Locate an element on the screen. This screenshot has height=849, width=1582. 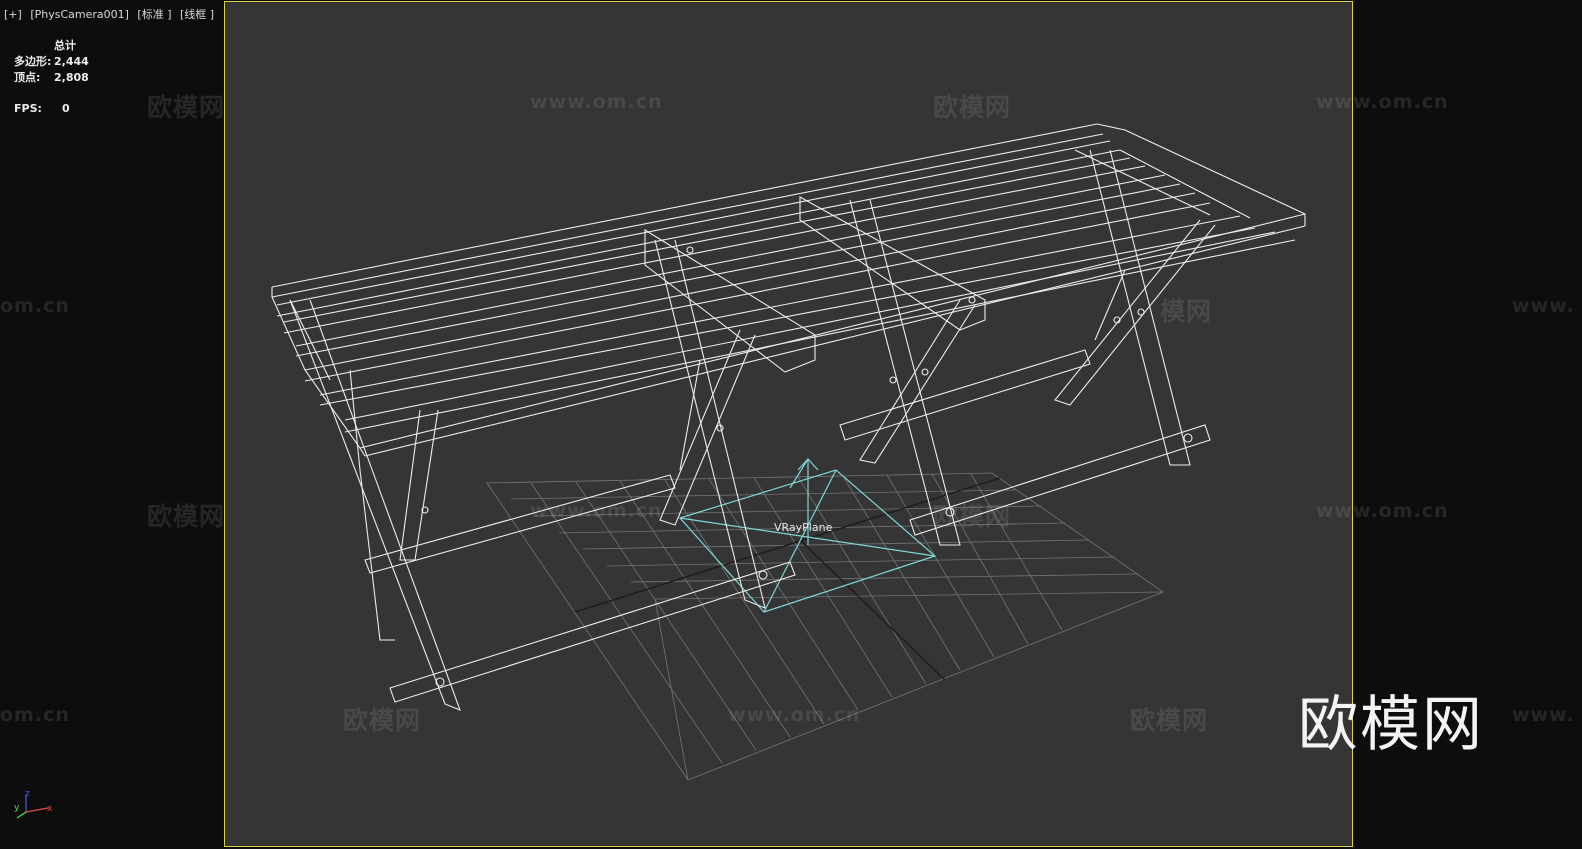
axis-y-label: y is located at coordinates (17, 808).